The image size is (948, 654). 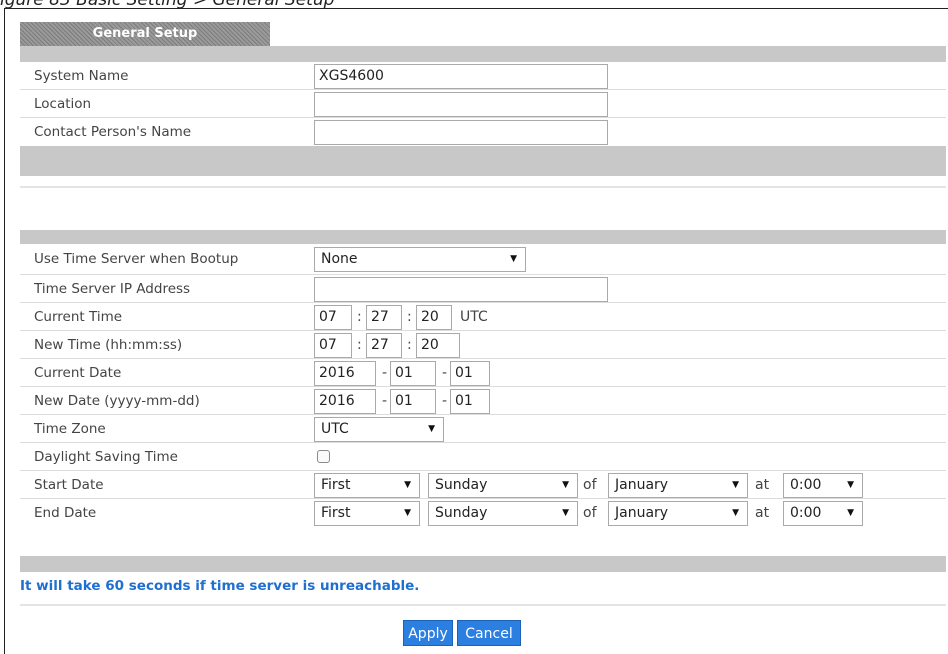 What do you see at coordinates (642, 485) in the screenshot?
I see `start-month-value: January` at bounding box center [642, 485].